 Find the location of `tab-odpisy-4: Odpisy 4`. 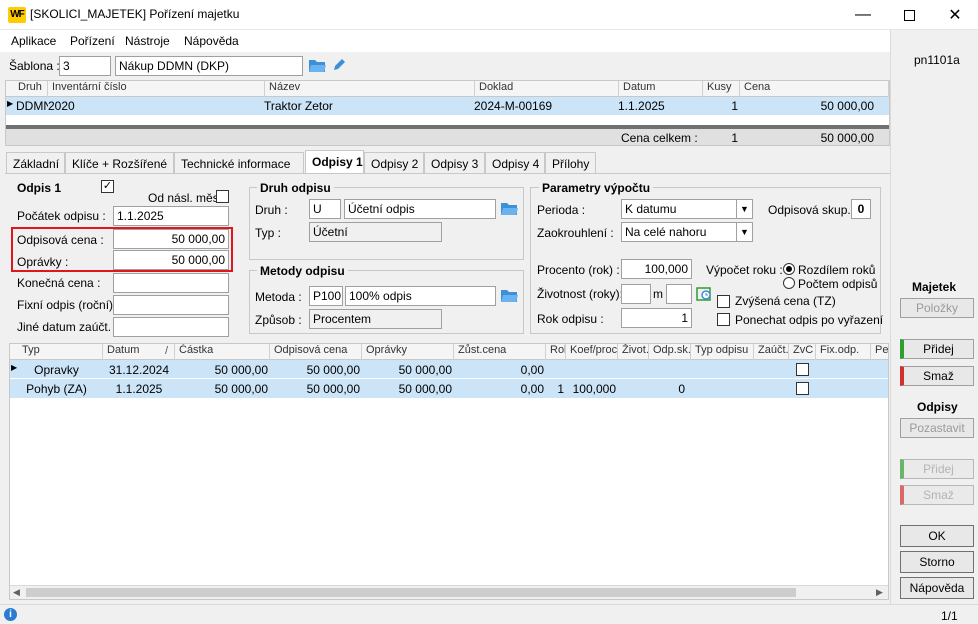

tab-odpisy-4: Odpisy 4 is located at coordinates (515, 163).